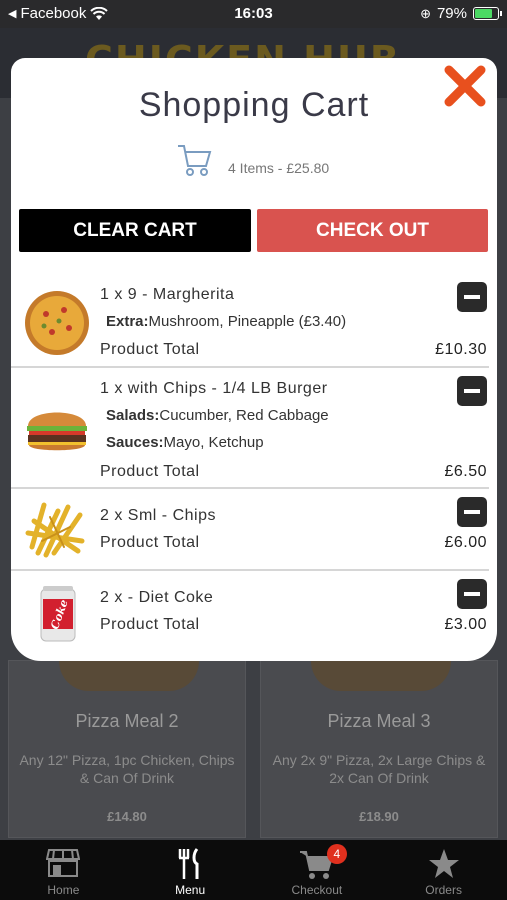  I want to click on meal-title: Pizza Meal 2, so click(127, 721).